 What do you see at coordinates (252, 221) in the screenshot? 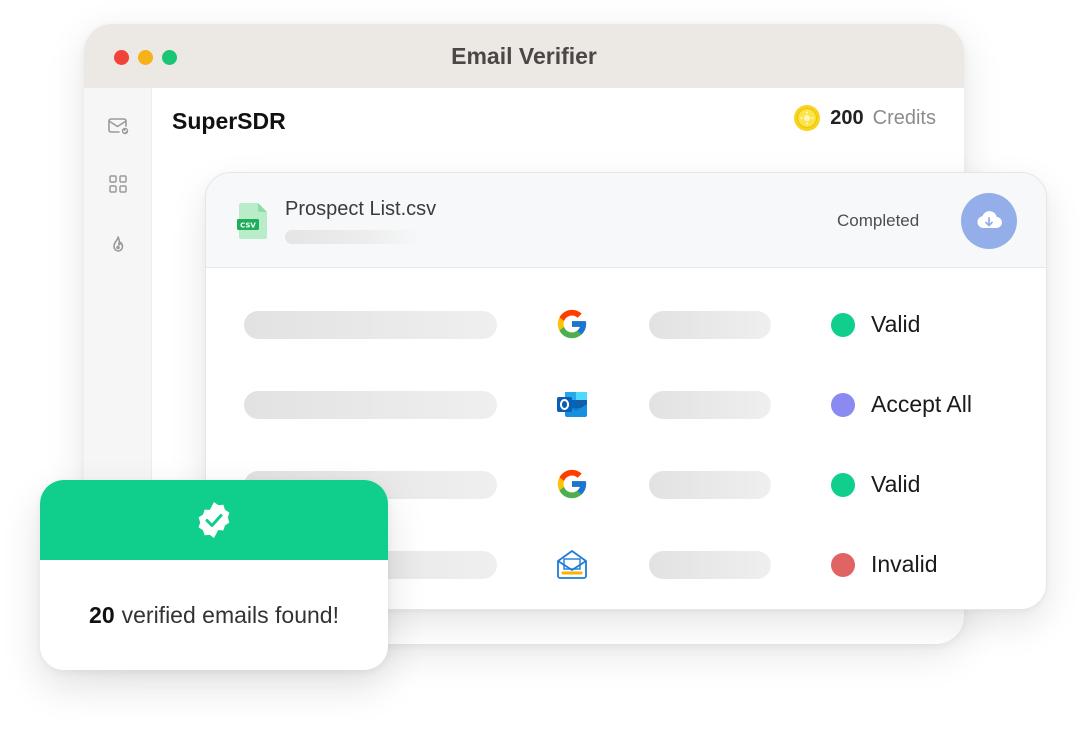
I see `csv-file-icon: CSV` at bounding box center [252, 221].